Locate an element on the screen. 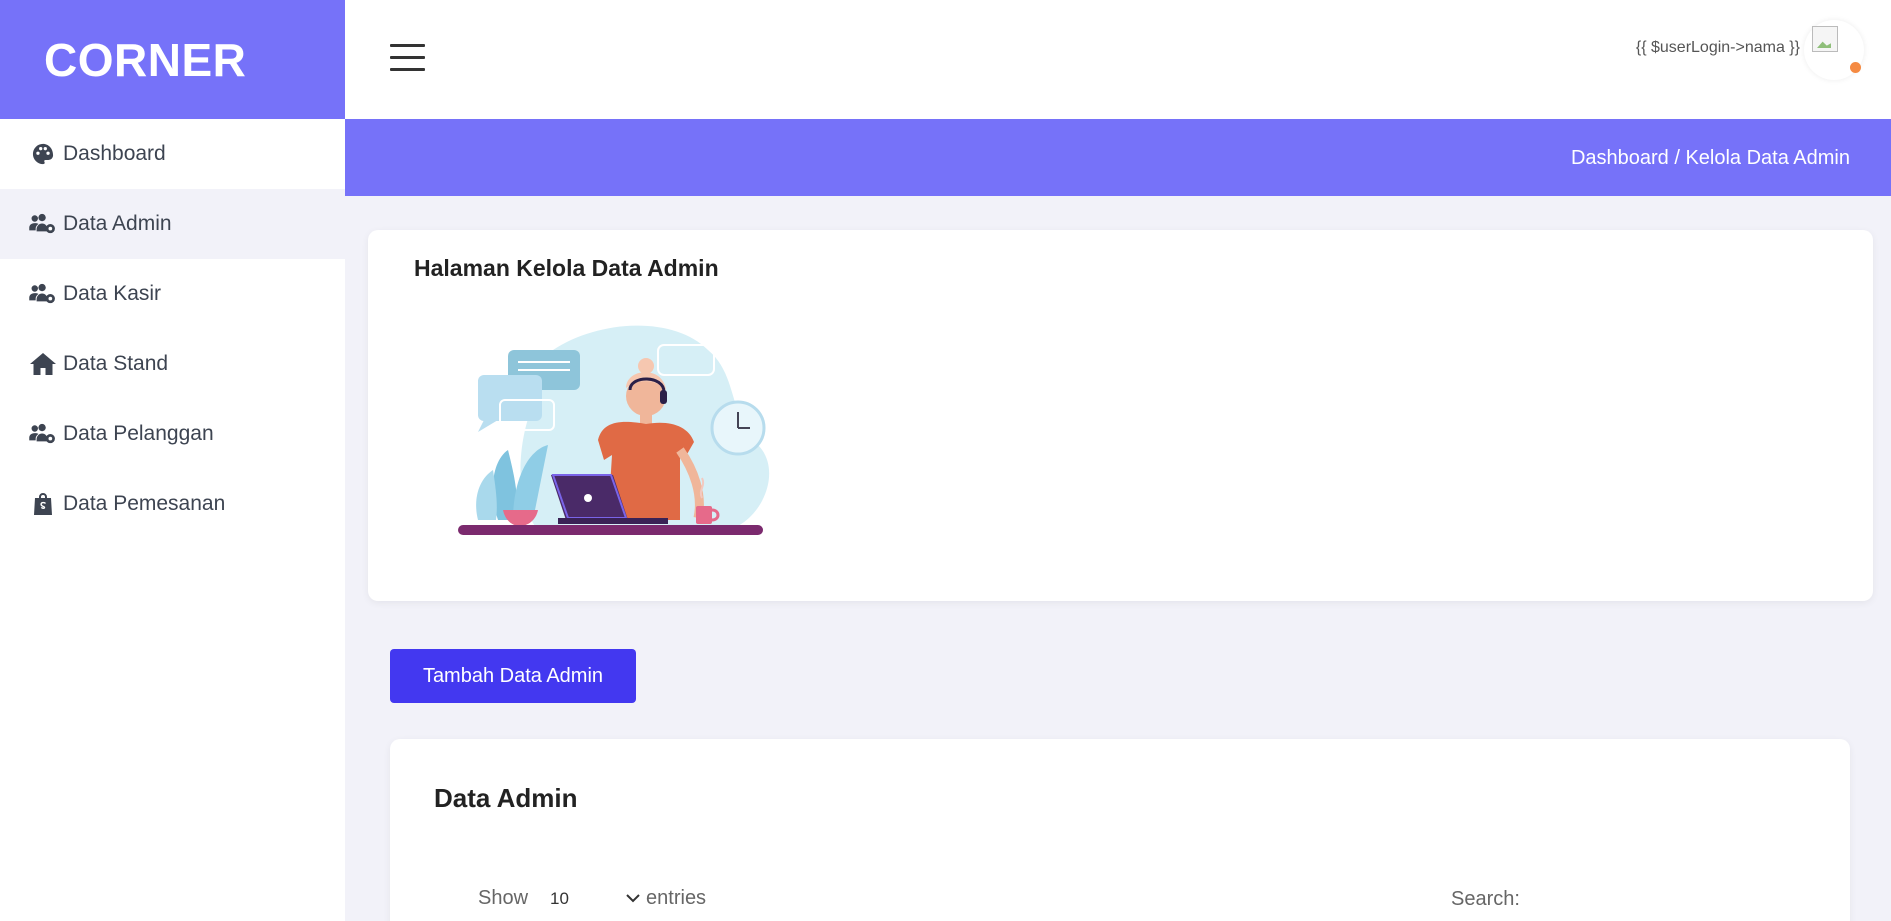 Image resolution: width=1891 pixels, height=921 pixels. sidebar-item-label: Dashboard is located at coordinates (114, 153).